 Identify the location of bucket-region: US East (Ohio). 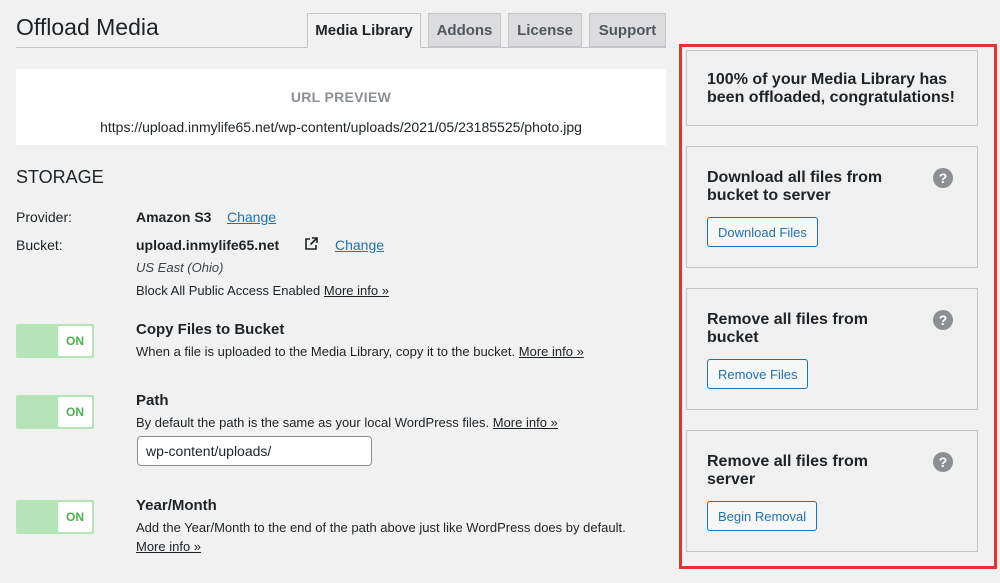
(180, 267).